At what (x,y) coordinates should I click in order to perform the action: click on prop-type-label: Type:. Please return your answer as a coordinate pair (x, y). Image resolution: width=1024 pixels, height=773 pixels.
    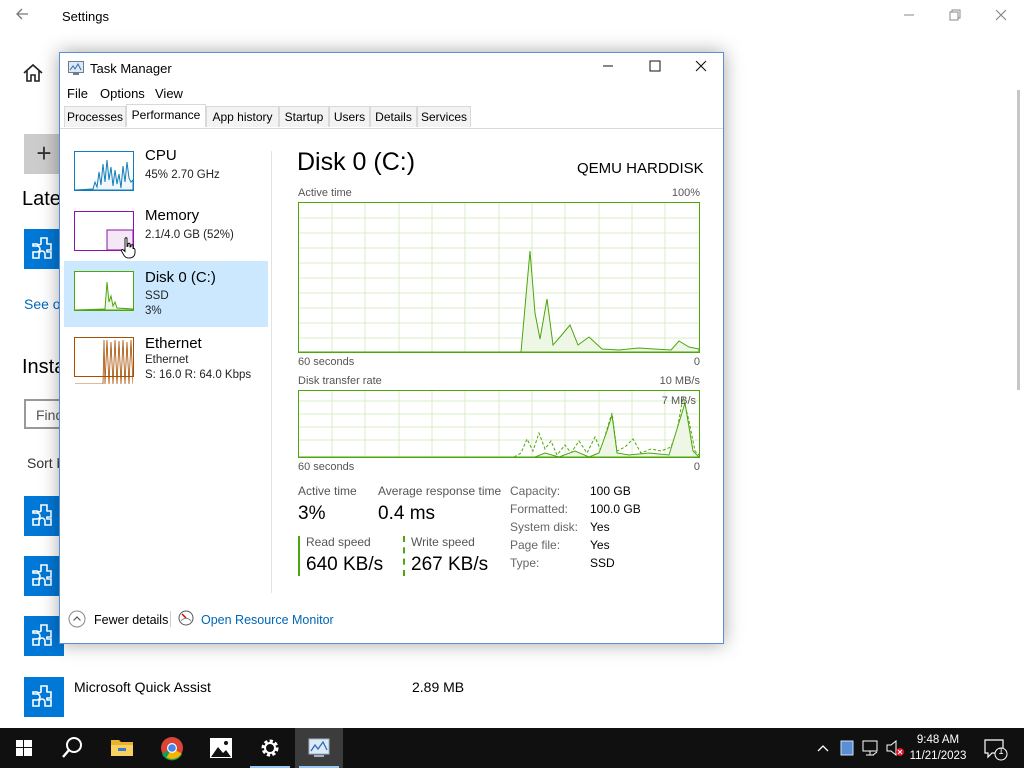
    Looking at the image, I should click on (525, 563).